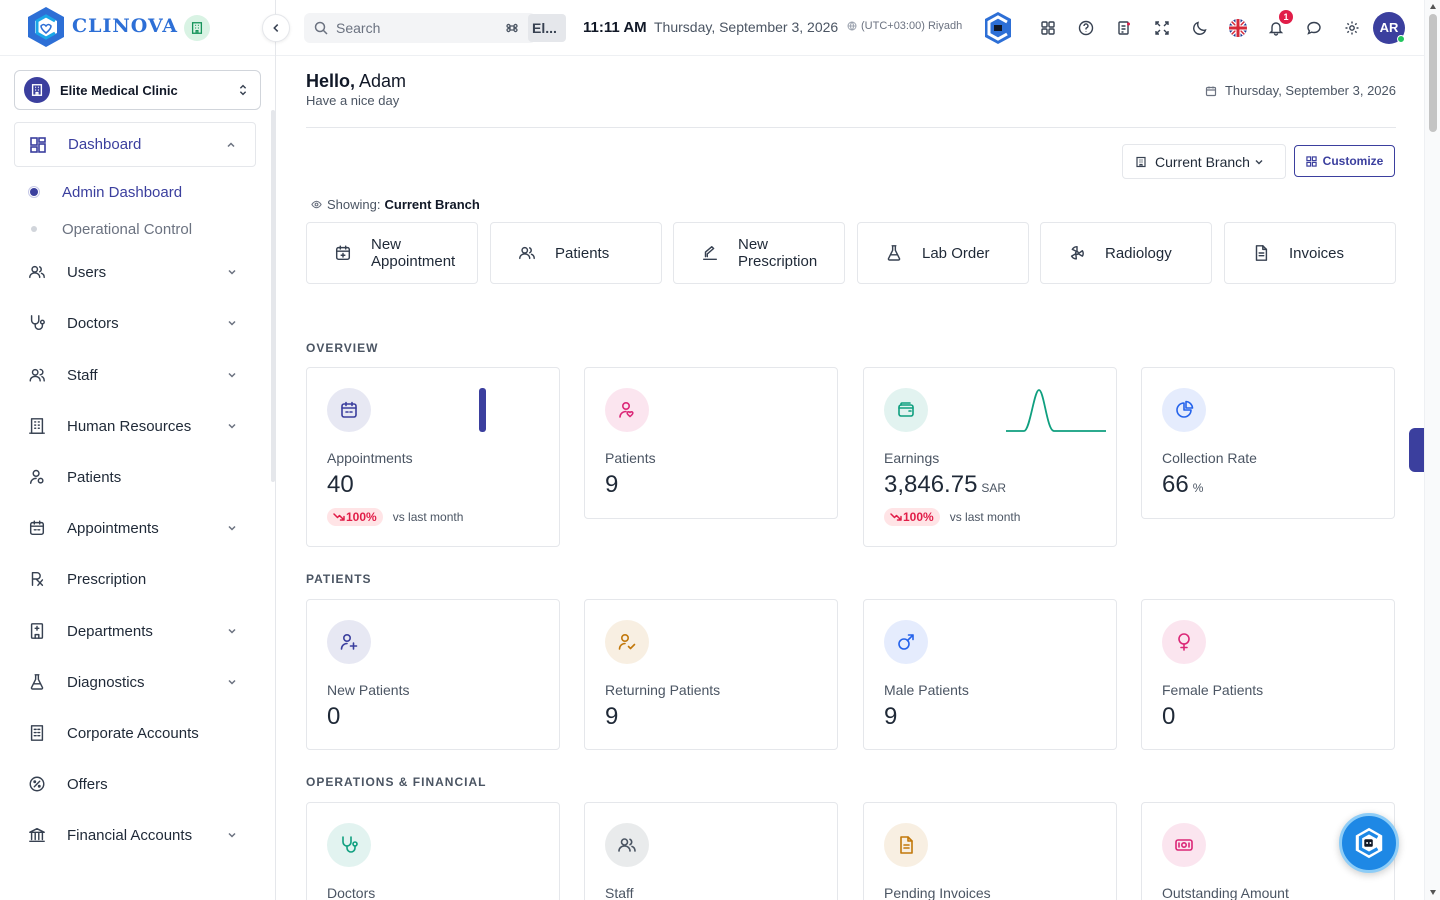  I want to click on quick-action-label: Radiology, so click(1138, 253).